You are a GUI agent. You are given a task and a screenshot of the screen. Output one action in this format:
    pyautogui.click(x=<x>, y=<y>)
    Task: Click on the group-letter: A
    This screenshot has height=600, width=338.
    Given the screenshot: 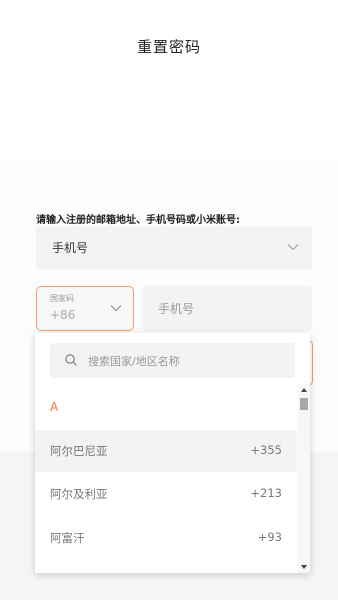 What is the action you would take?
    pyautogui.click(x=54, y=407)
    